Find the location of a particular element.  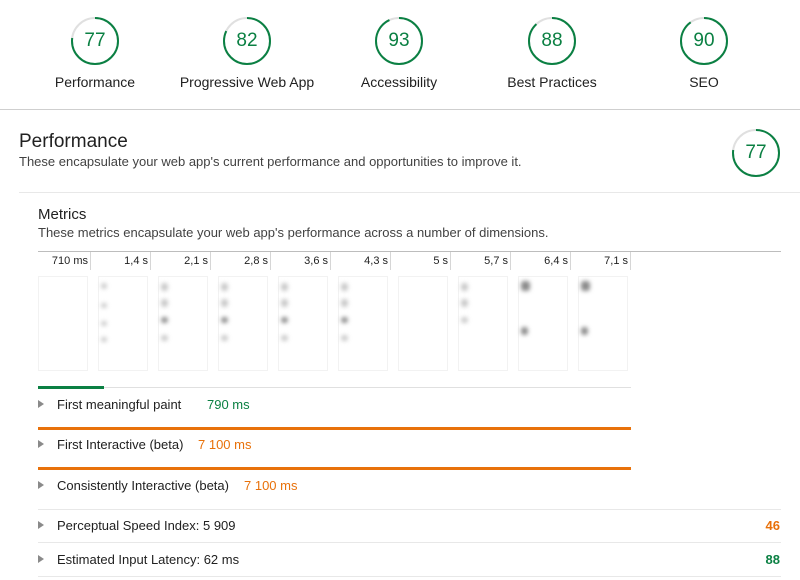

score-seo: 90 SEO is located at coordinates (704, 53).